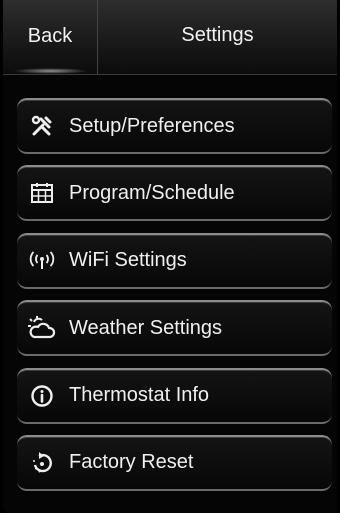  I want to click on menu-item-label: Setup/Preferences, so click(152, 125).